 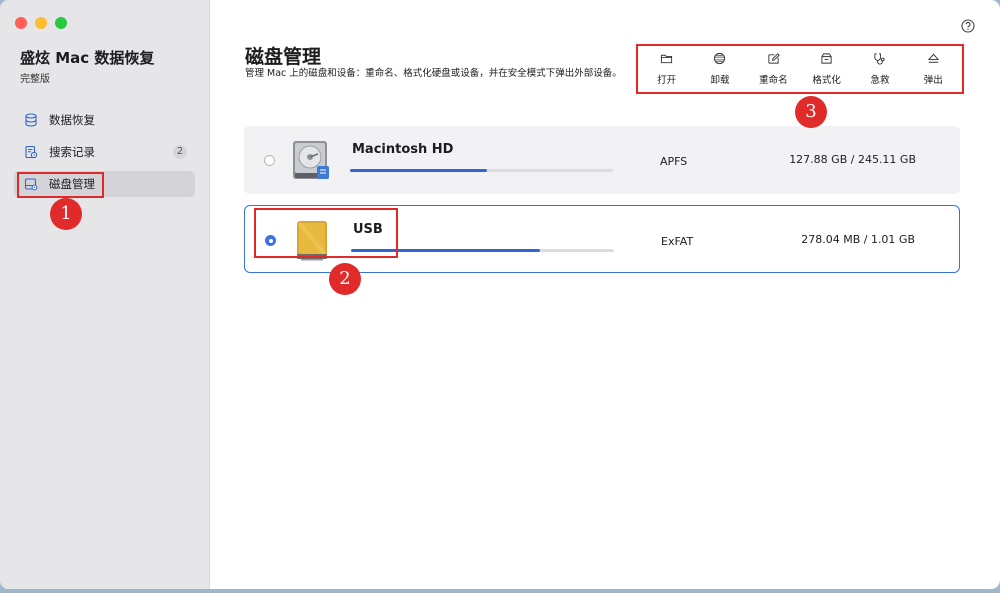 What do you see at coordinates (674, 161) in the screenshot?
I see `disk-filesystem: APFS` at bounding box center [674, 161].